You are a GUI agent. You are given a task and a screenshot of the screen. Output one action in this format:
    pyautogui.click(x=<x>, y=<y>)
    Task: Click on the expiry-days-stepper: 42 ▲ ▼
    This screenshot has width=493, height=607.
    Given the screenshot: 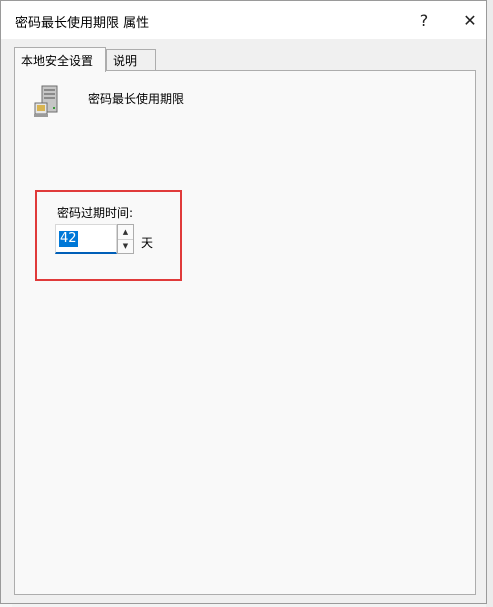 What is the action you would take?
    pyautogui.click(x=94, y=239)
    